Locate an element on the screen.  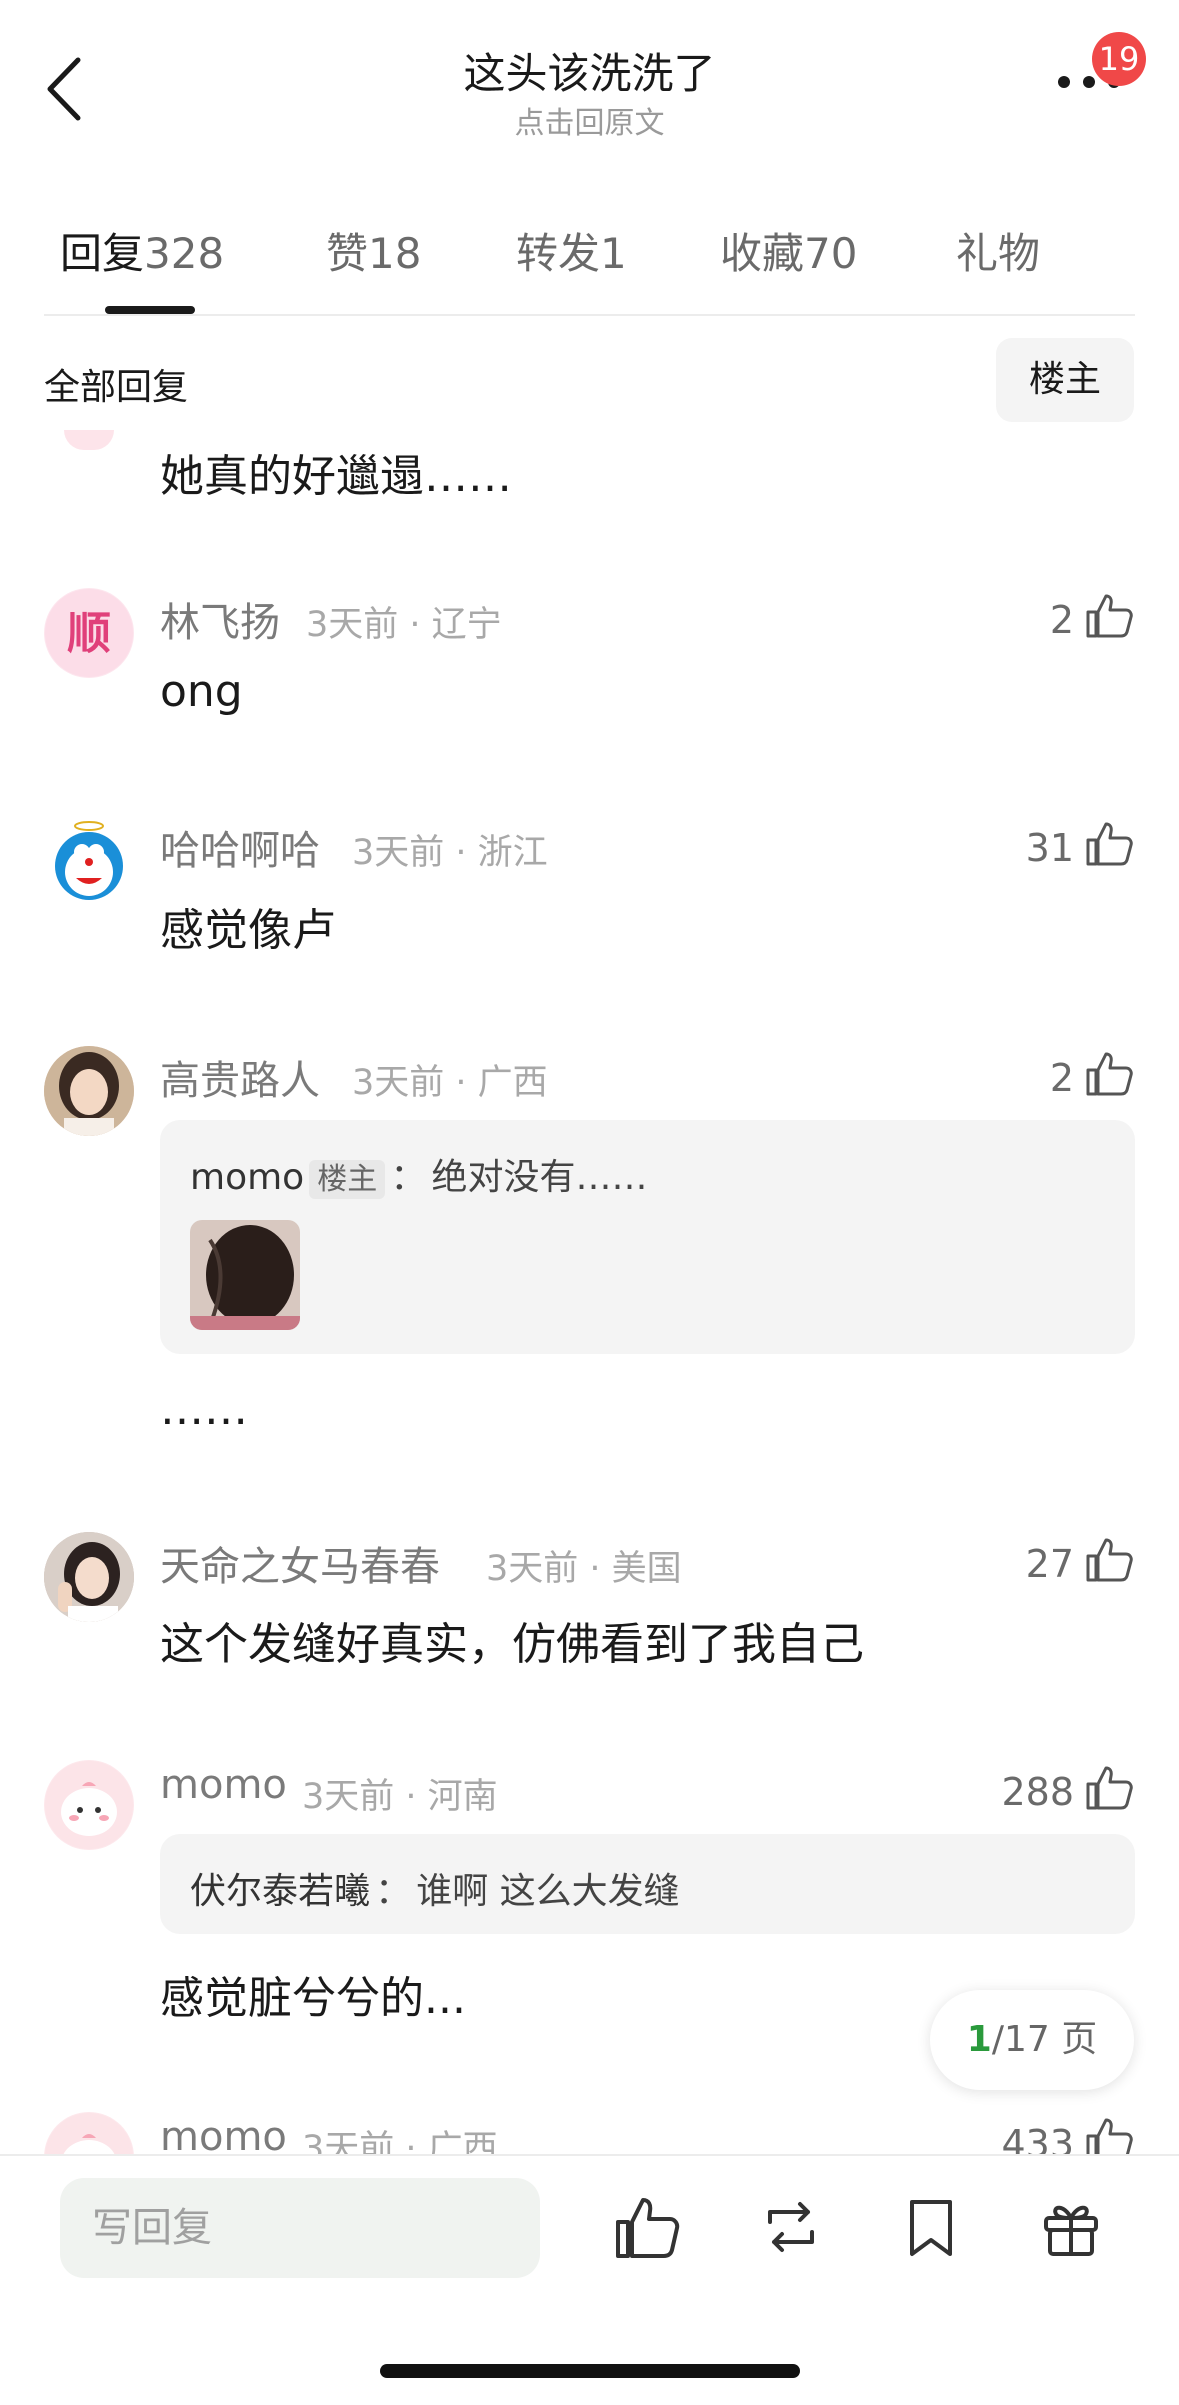
page-indicator: 1/17 页 is located at coordinates (1032, 2040).